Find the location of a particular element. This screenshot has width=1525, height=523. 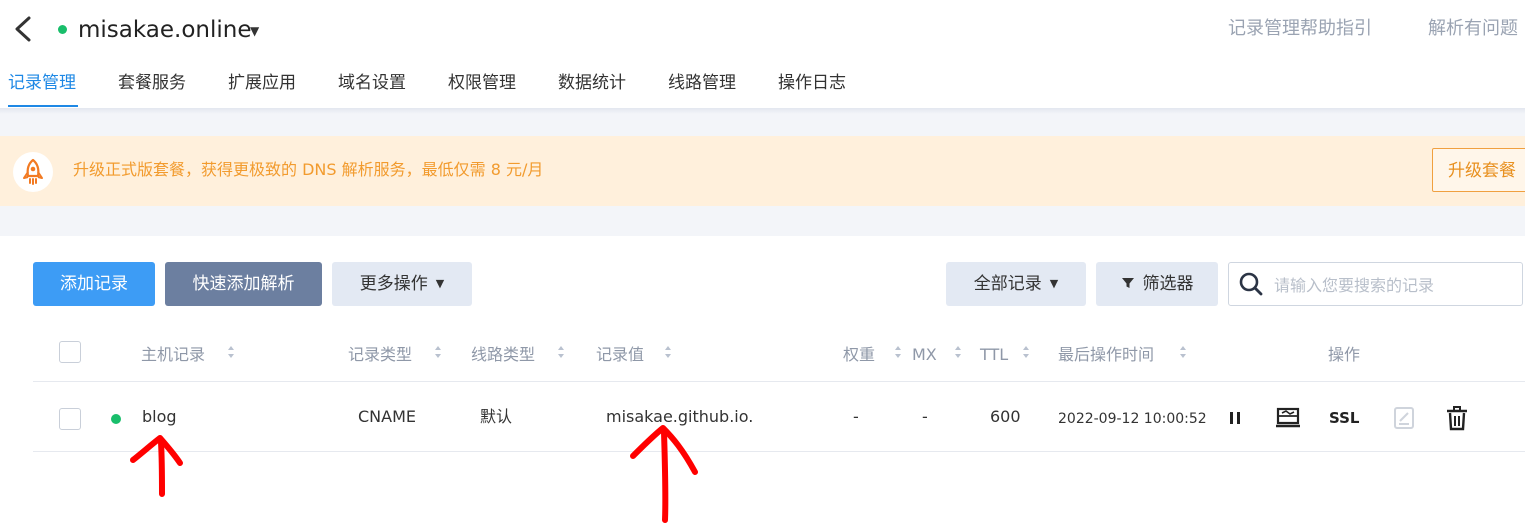

table-header-divider is located at coordinates (779, 381).